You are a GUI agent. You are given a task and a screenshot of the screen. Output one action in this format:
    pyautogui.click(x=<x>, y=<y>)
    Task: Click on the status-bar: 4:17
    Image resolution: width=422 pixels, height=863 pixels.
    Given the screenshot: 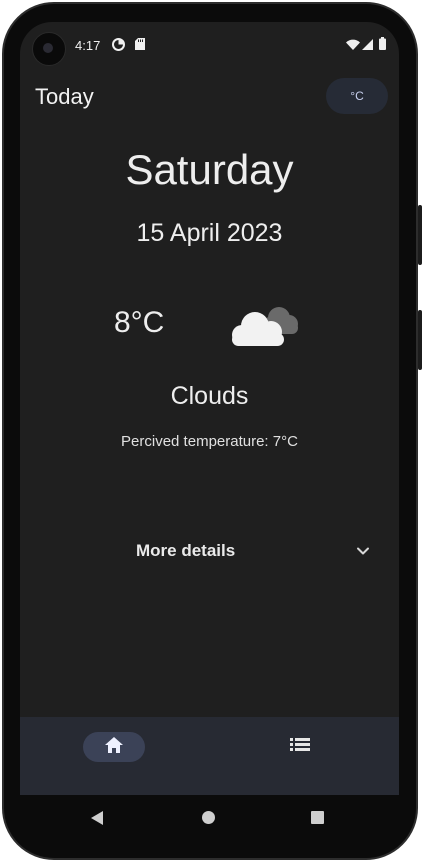 What is the action you would take?
    pyautogui.click(x=209, y=45)
    